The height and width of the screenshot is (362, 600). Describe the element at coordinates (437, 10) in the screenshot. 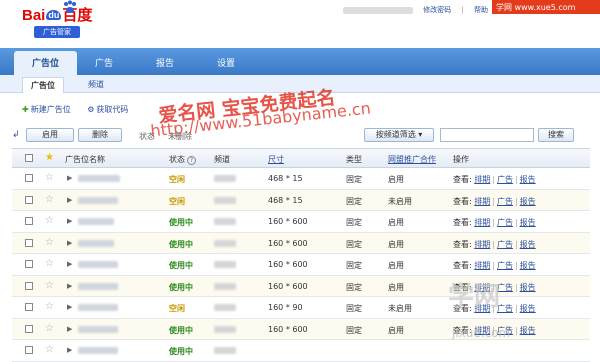

I see `change-password-link: 修改密码` at that location.